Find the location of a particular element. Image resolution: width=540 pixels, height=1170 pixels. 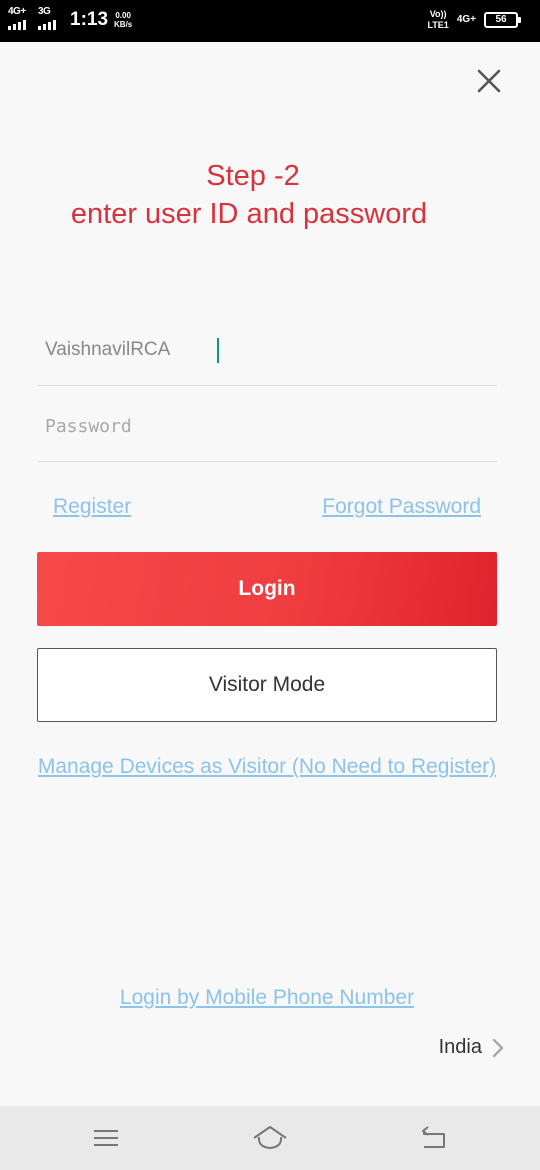

password-field is located at coordinates (267, 432).